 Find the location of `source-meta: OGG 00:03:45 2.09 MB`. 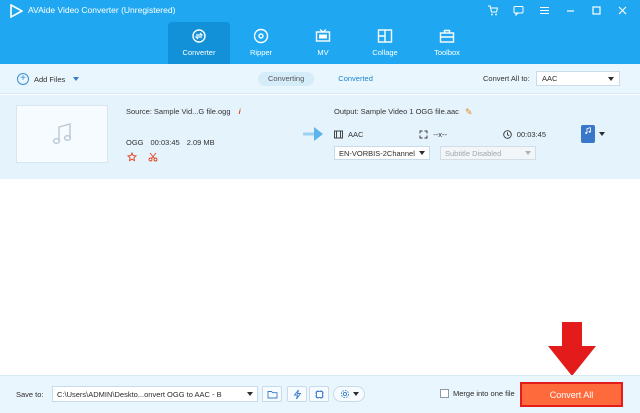

source-meta: OGG 00:03:45 2.09 MB is located at coordinates (170, 142).